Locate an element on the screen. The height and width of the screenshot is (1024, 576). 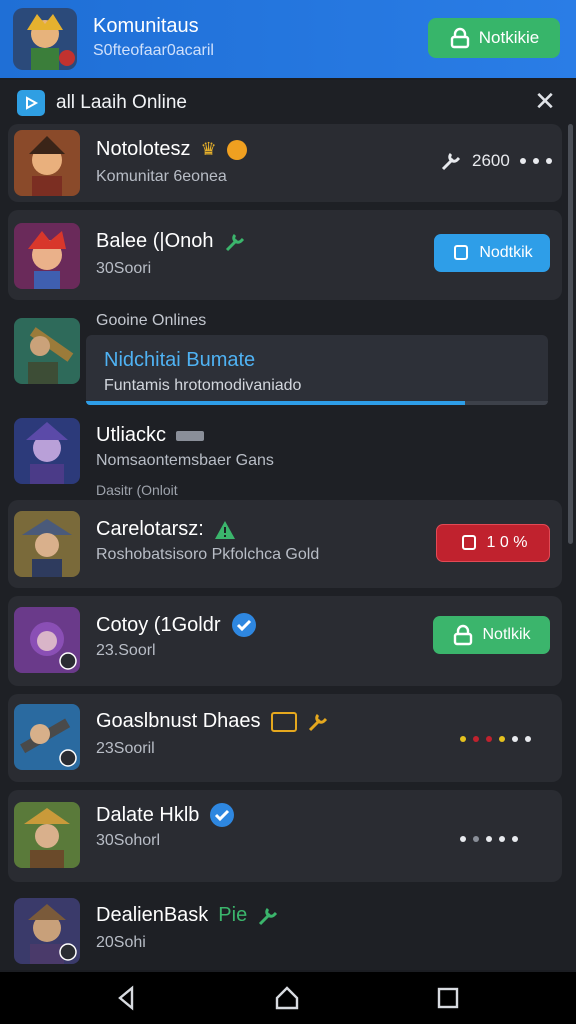
section-label: Gooine Onlines is located at coordinates (151, 320).